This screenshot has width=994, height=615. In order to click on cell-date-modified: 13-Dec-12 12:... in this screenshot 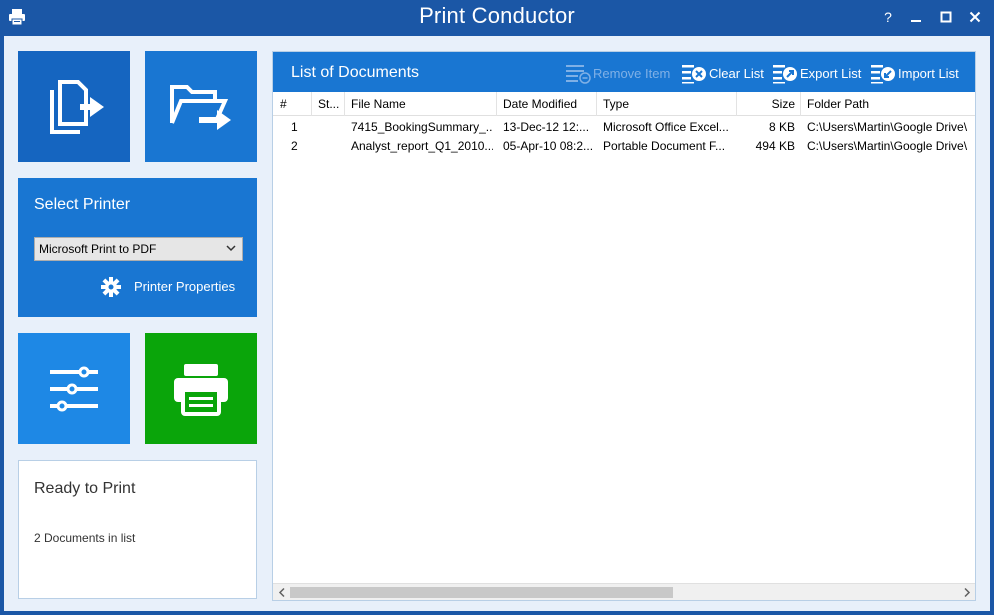, I will do `click(546, 127)`.